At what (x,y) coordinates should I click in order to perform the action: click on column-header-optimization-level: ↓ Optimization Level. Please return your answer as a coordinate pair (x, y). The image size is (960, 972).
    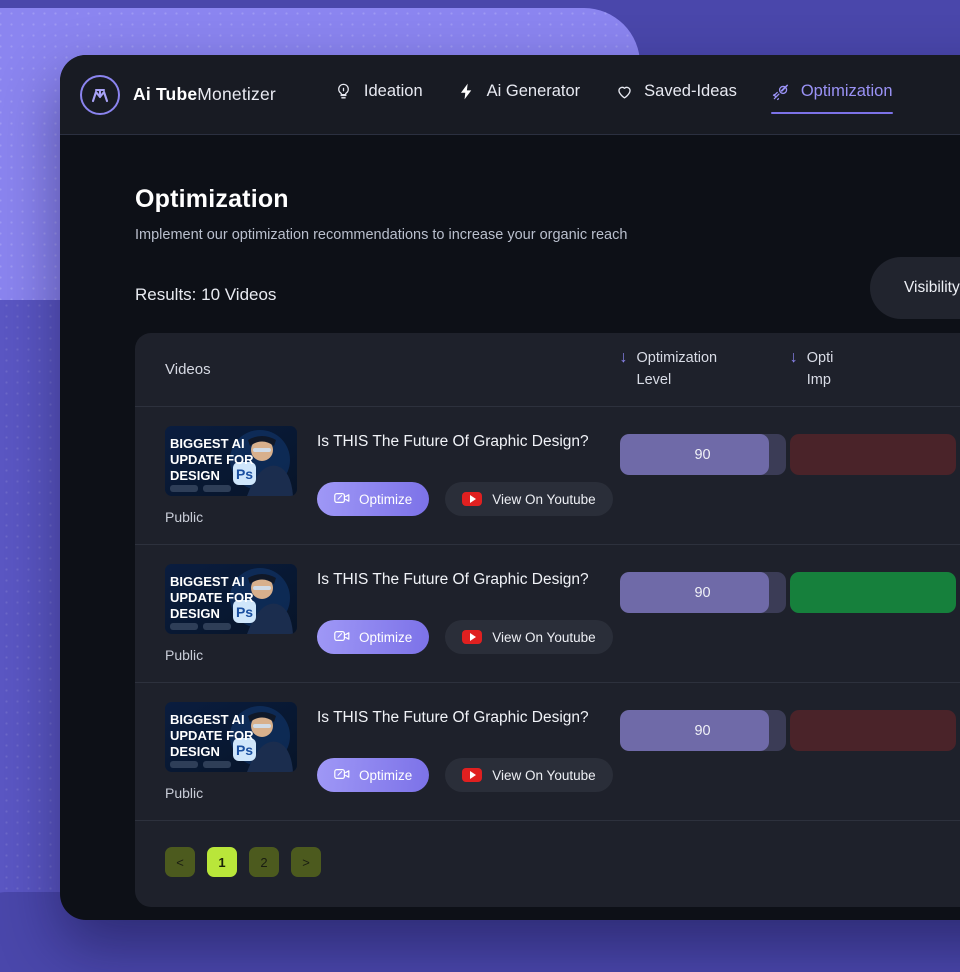
    Looking at the image, I should click on (705, 369).